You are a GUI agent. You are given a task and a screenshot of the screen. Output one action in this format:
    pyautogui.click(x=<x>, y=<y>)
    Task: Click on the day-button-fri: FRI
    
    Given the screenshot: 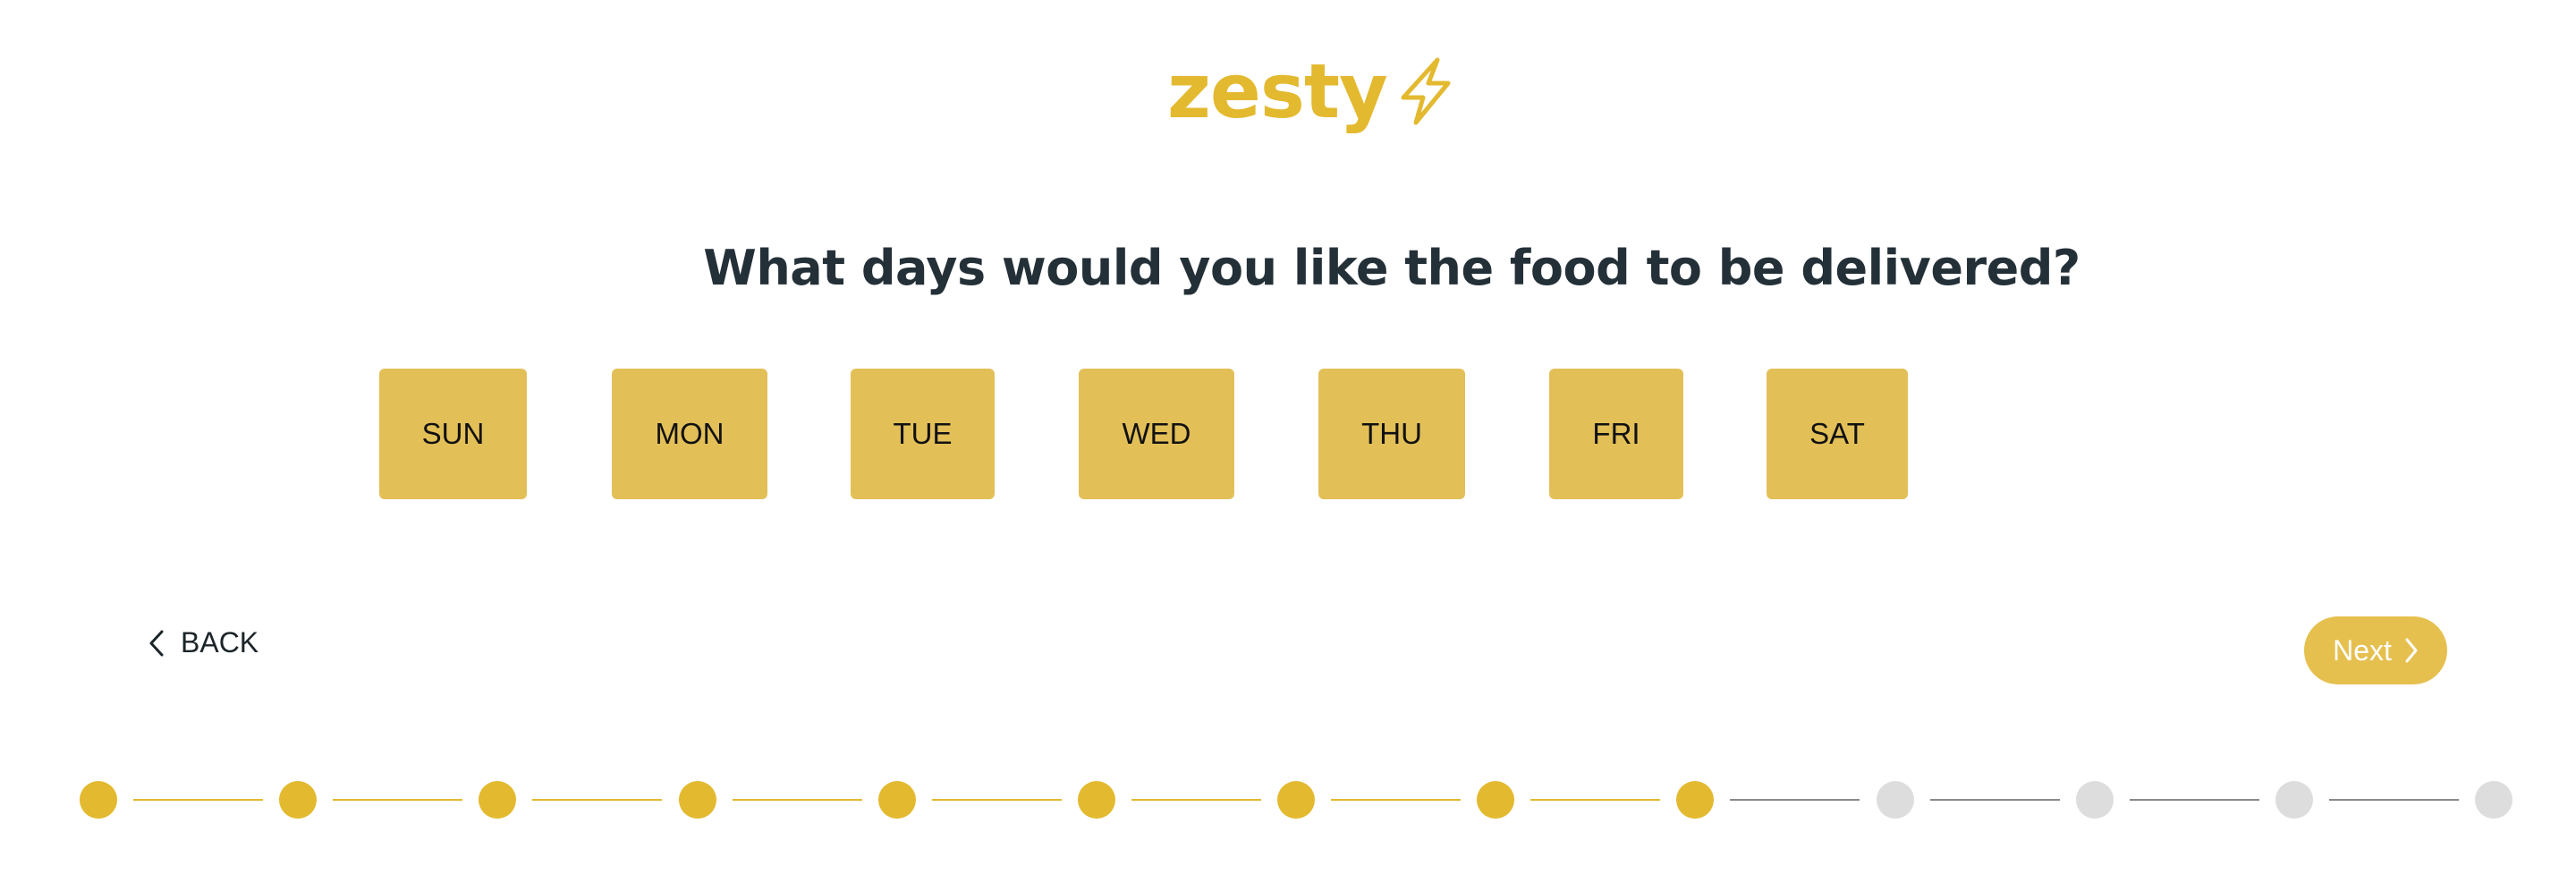 What is the action you would take?
    pyautogui.click(x=1616, y=434)
    